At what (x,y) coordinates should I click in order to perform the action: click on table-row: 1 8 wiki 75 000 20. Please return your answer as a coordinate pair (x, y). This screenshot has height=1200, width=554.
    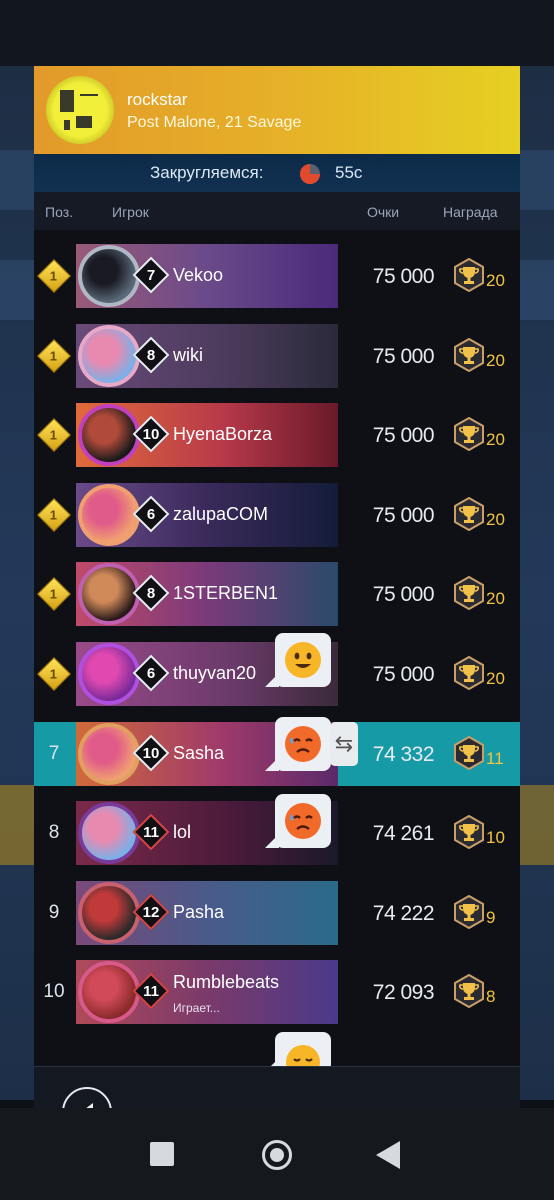
    Looking at the image, I should click on (277, 355).